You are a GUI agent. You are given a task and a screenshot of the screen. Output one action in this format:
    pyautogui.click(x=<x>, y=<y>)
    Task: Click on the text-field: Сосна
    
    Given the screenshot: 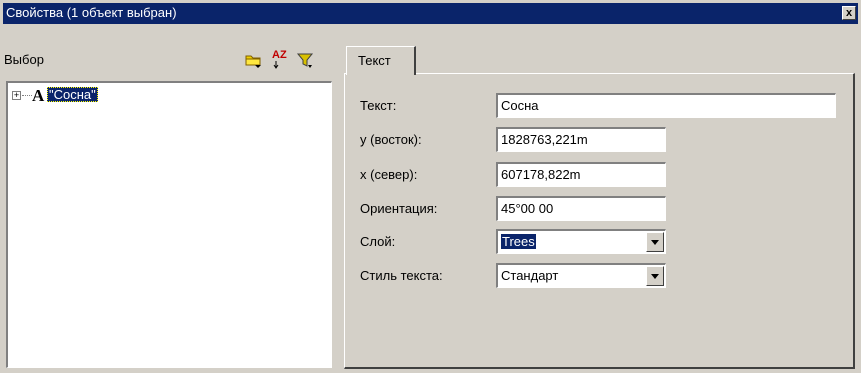 What is the action you would take?
    pyautogui.click(x=666, y=105)
    